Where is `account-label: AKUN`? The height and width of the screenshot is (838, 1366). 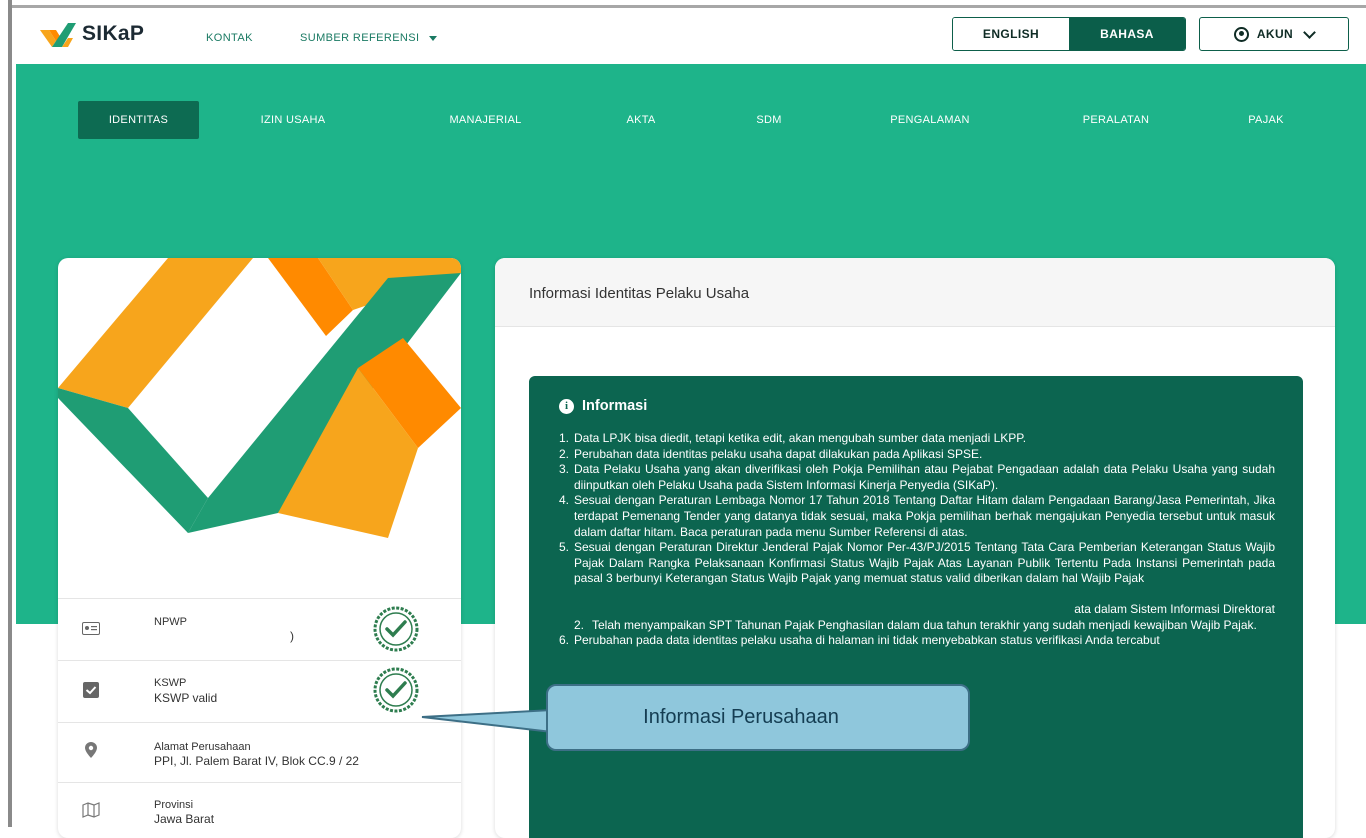
account-label: AKUN is located at coordinates (1275, 34).